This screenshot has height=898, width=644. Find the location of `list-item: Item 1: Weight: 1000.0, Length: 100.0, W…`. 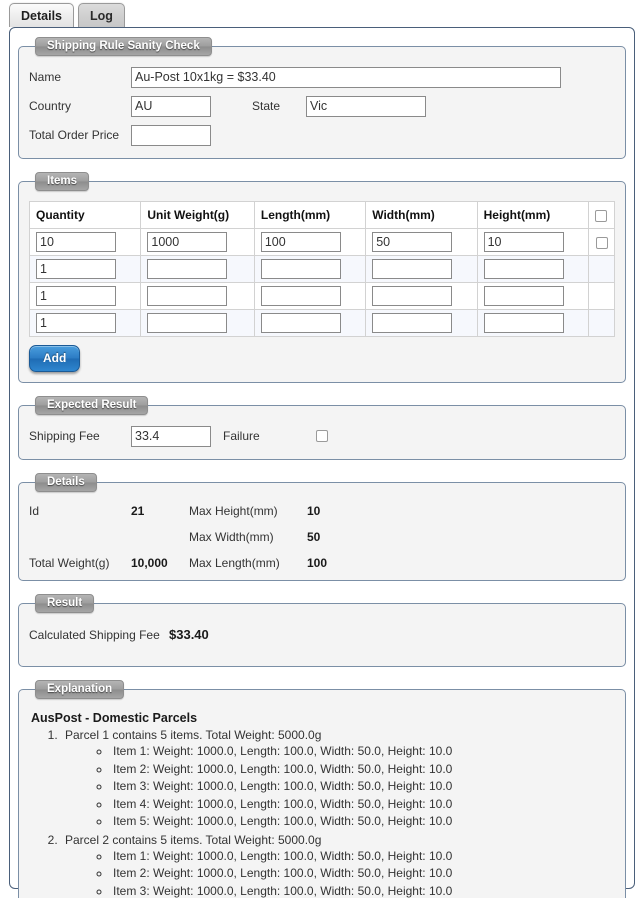

list-item: Item 1: Weight: 1000.0, Length: 100.0, W… is located at coordinates (363, 752).